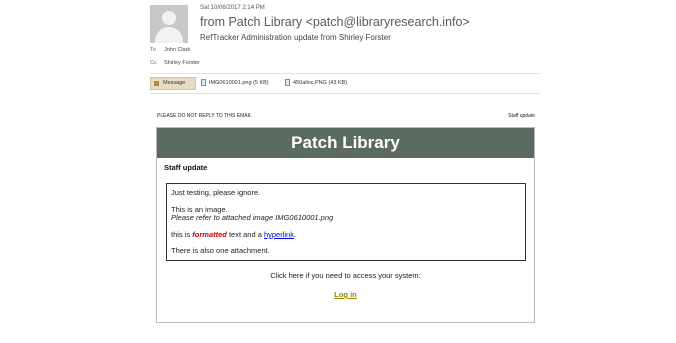  What do you see at coordinates (220, 250) in the screenshot?
I see `message-line: There is also one attachment.` at bounding box center [220, 250].